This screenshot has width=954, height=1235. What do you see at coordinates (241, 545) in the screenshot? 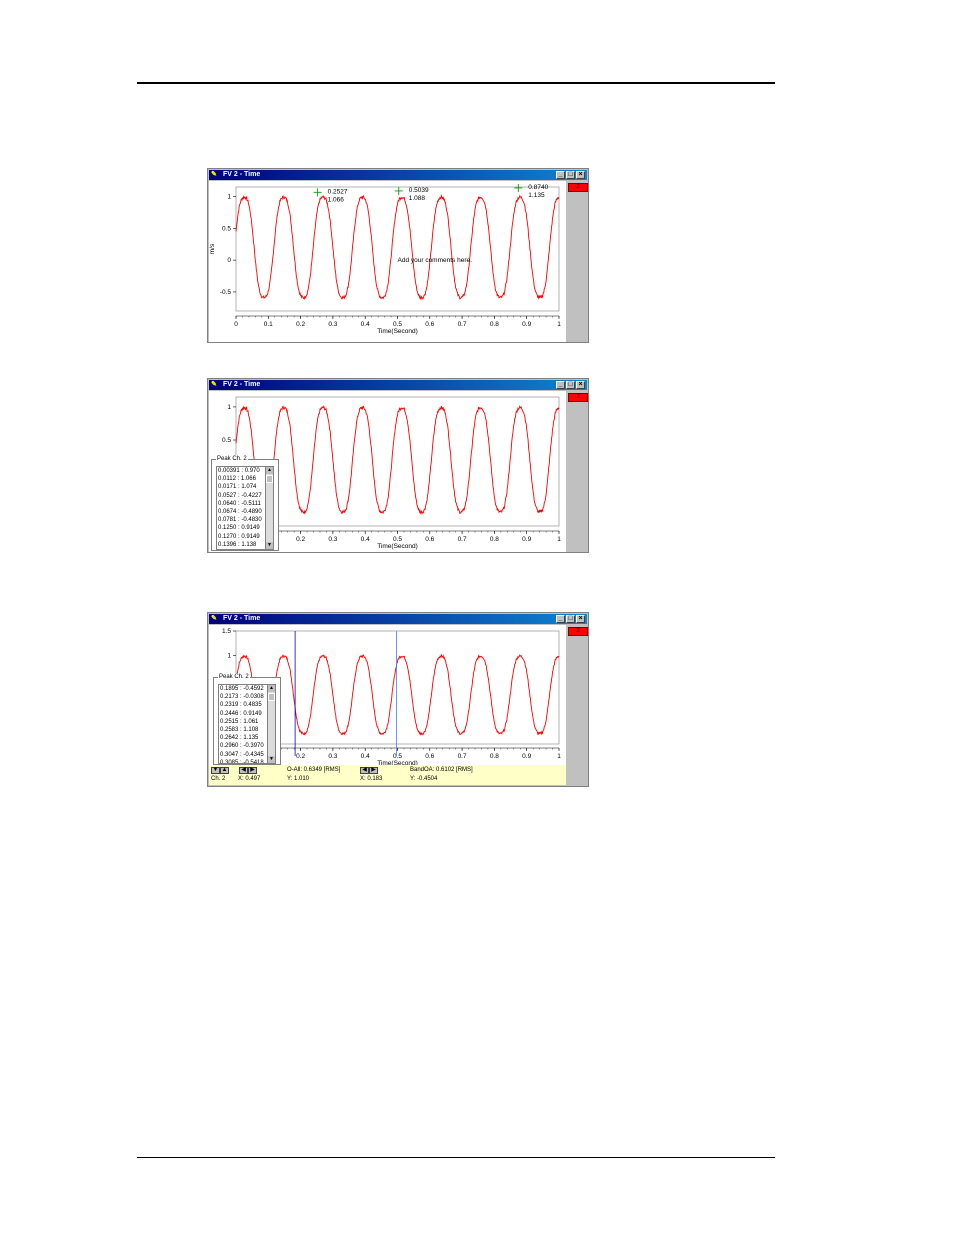
I see `peak-list-item: 0.1396 : 1.138` at bounding box center [241, 545].